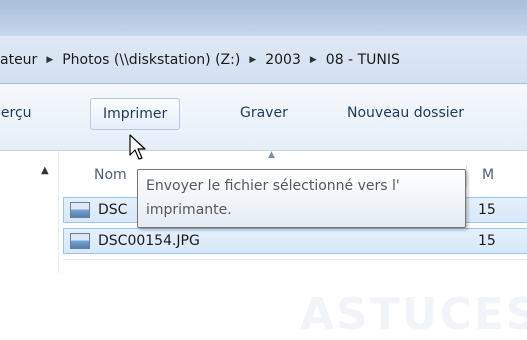 This screenshot has height=340, width=527. I want to click on breadcrumb-item-photos: Photos (\\diskstation) (Z:), so click(151, 60).